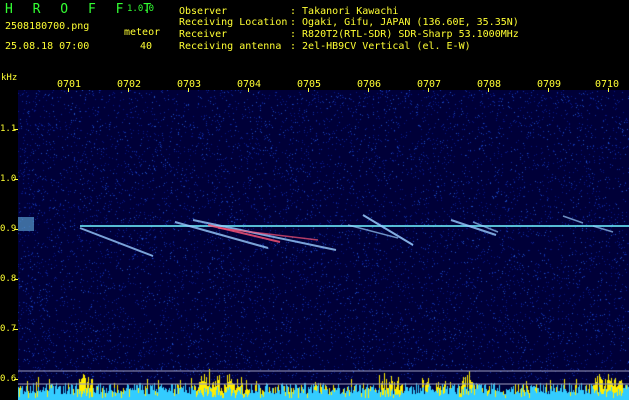 The image size is (629, 400). What do you see at coordinates (489, 84) in the screenshot?
I see `x-tick-label: 0708` at bounding box center [489, 84].